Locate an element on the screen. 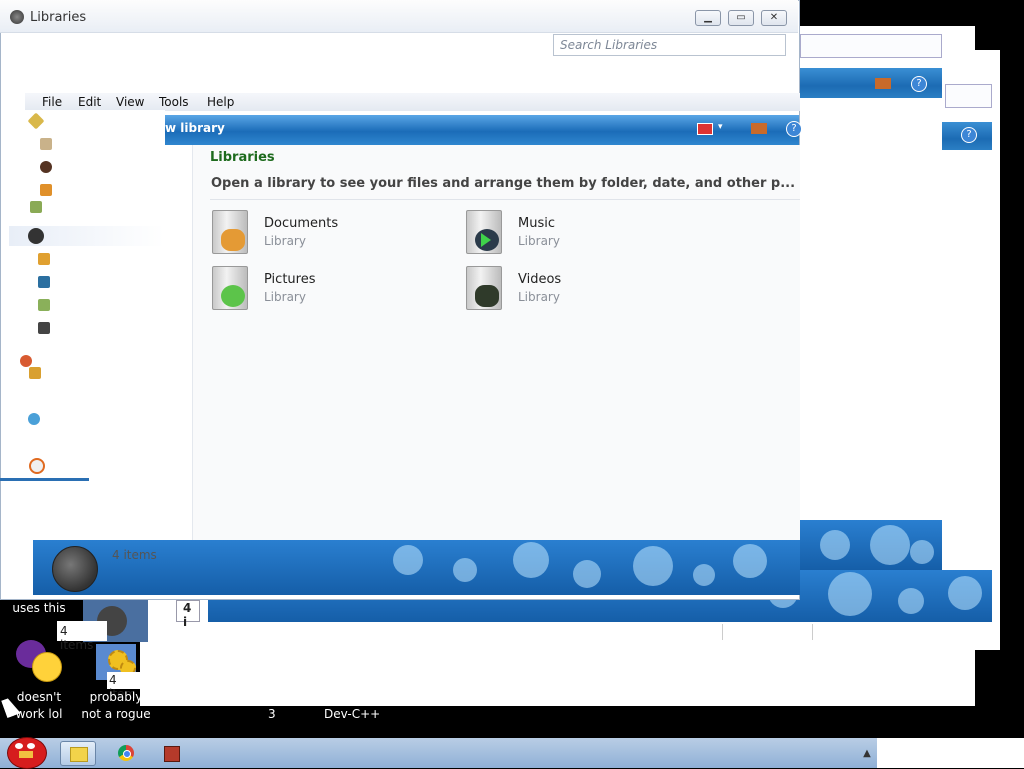  show-hidden-icons-button: ▲ is located at coordinates (867, 753).